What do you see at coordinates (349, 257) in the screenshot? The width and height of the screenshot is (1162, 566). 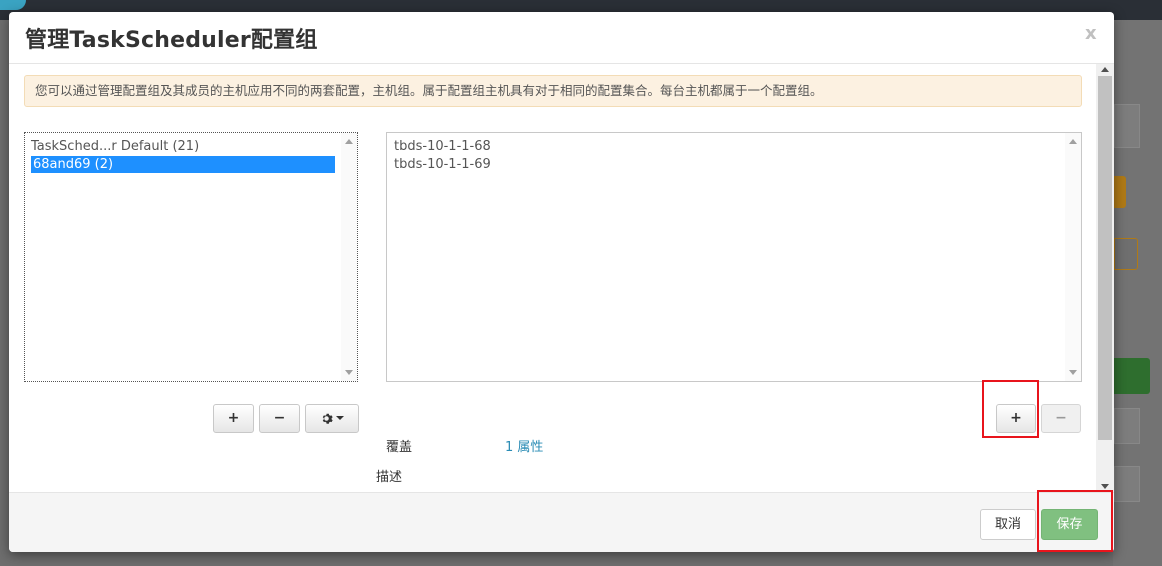 I see `config-group-list-scrollbar` at bounding box center [349, 257].